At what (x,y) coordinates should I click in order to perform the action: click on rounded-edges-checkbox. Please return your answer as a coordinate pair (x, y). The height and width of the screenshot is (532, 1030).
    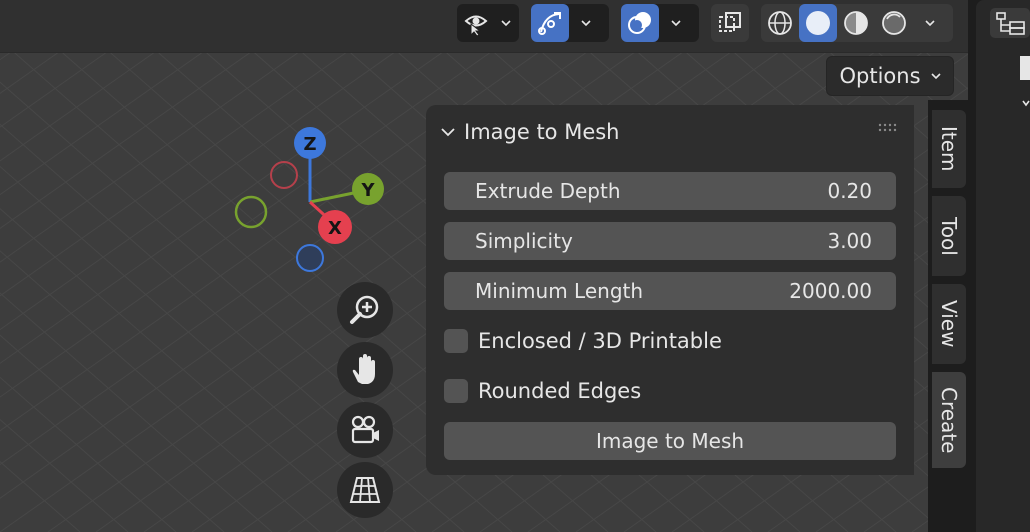
    Looking at the image, I should click on (456, 391).